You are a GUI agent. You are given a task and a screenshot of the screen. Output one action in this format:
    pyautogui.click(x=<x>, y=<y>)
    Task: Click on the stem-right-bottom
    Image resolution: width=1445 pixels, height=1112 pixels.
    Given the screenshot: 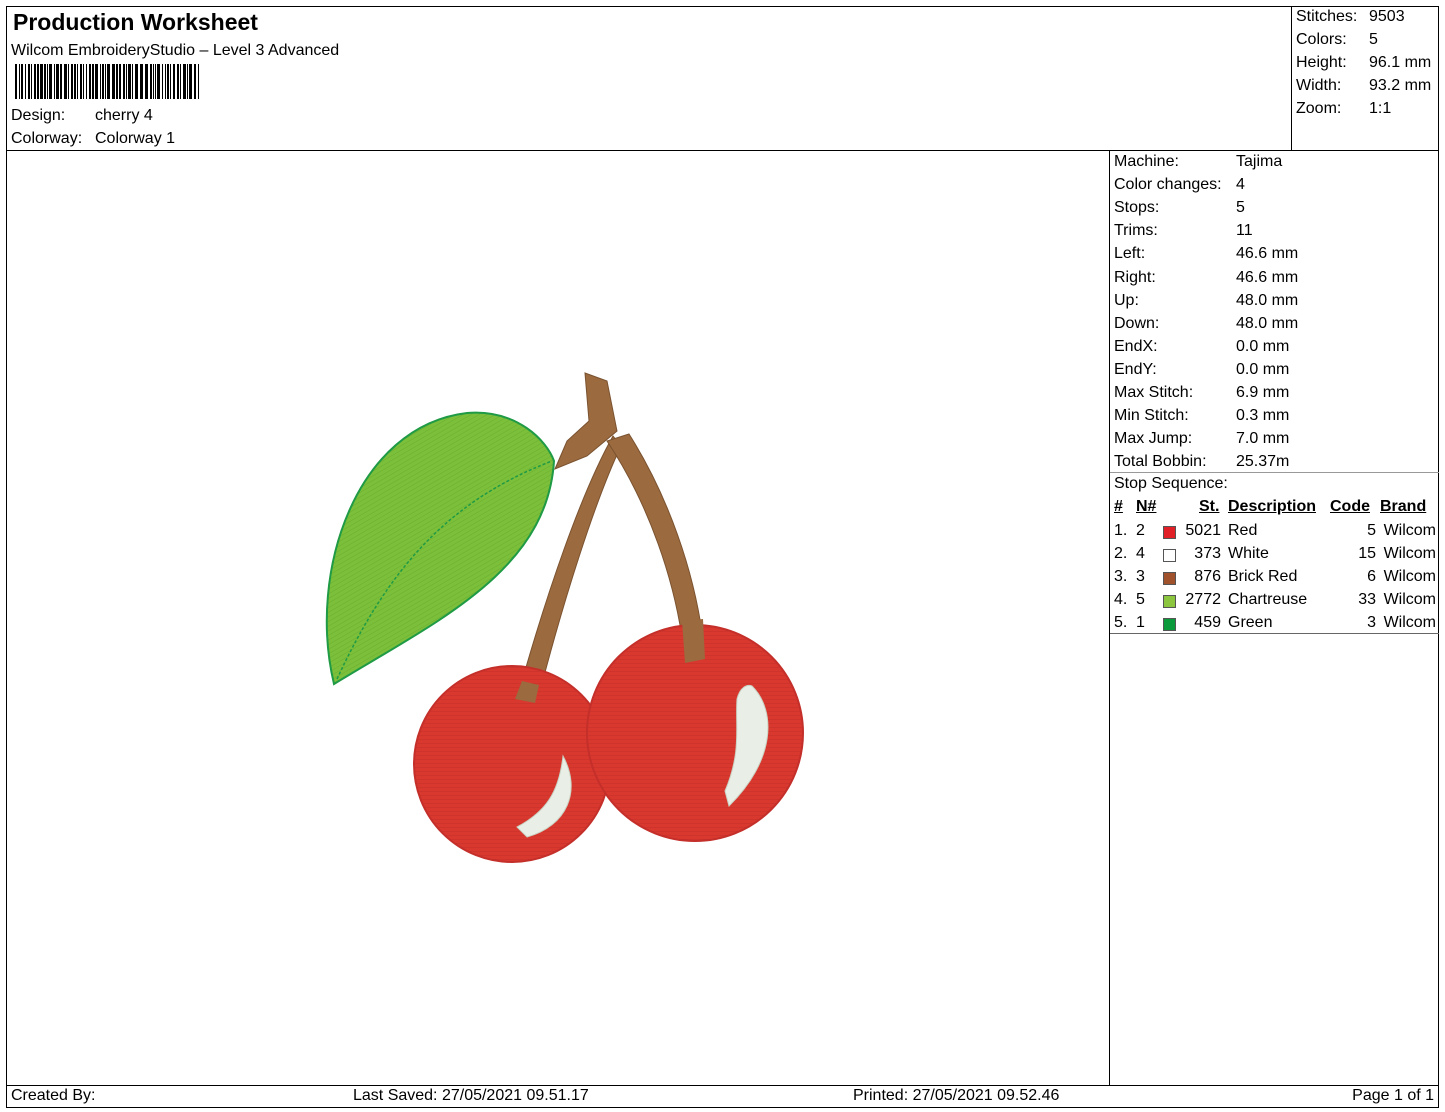 What is the action you would take?
    pyautogui.click(x=693, y=641)
    